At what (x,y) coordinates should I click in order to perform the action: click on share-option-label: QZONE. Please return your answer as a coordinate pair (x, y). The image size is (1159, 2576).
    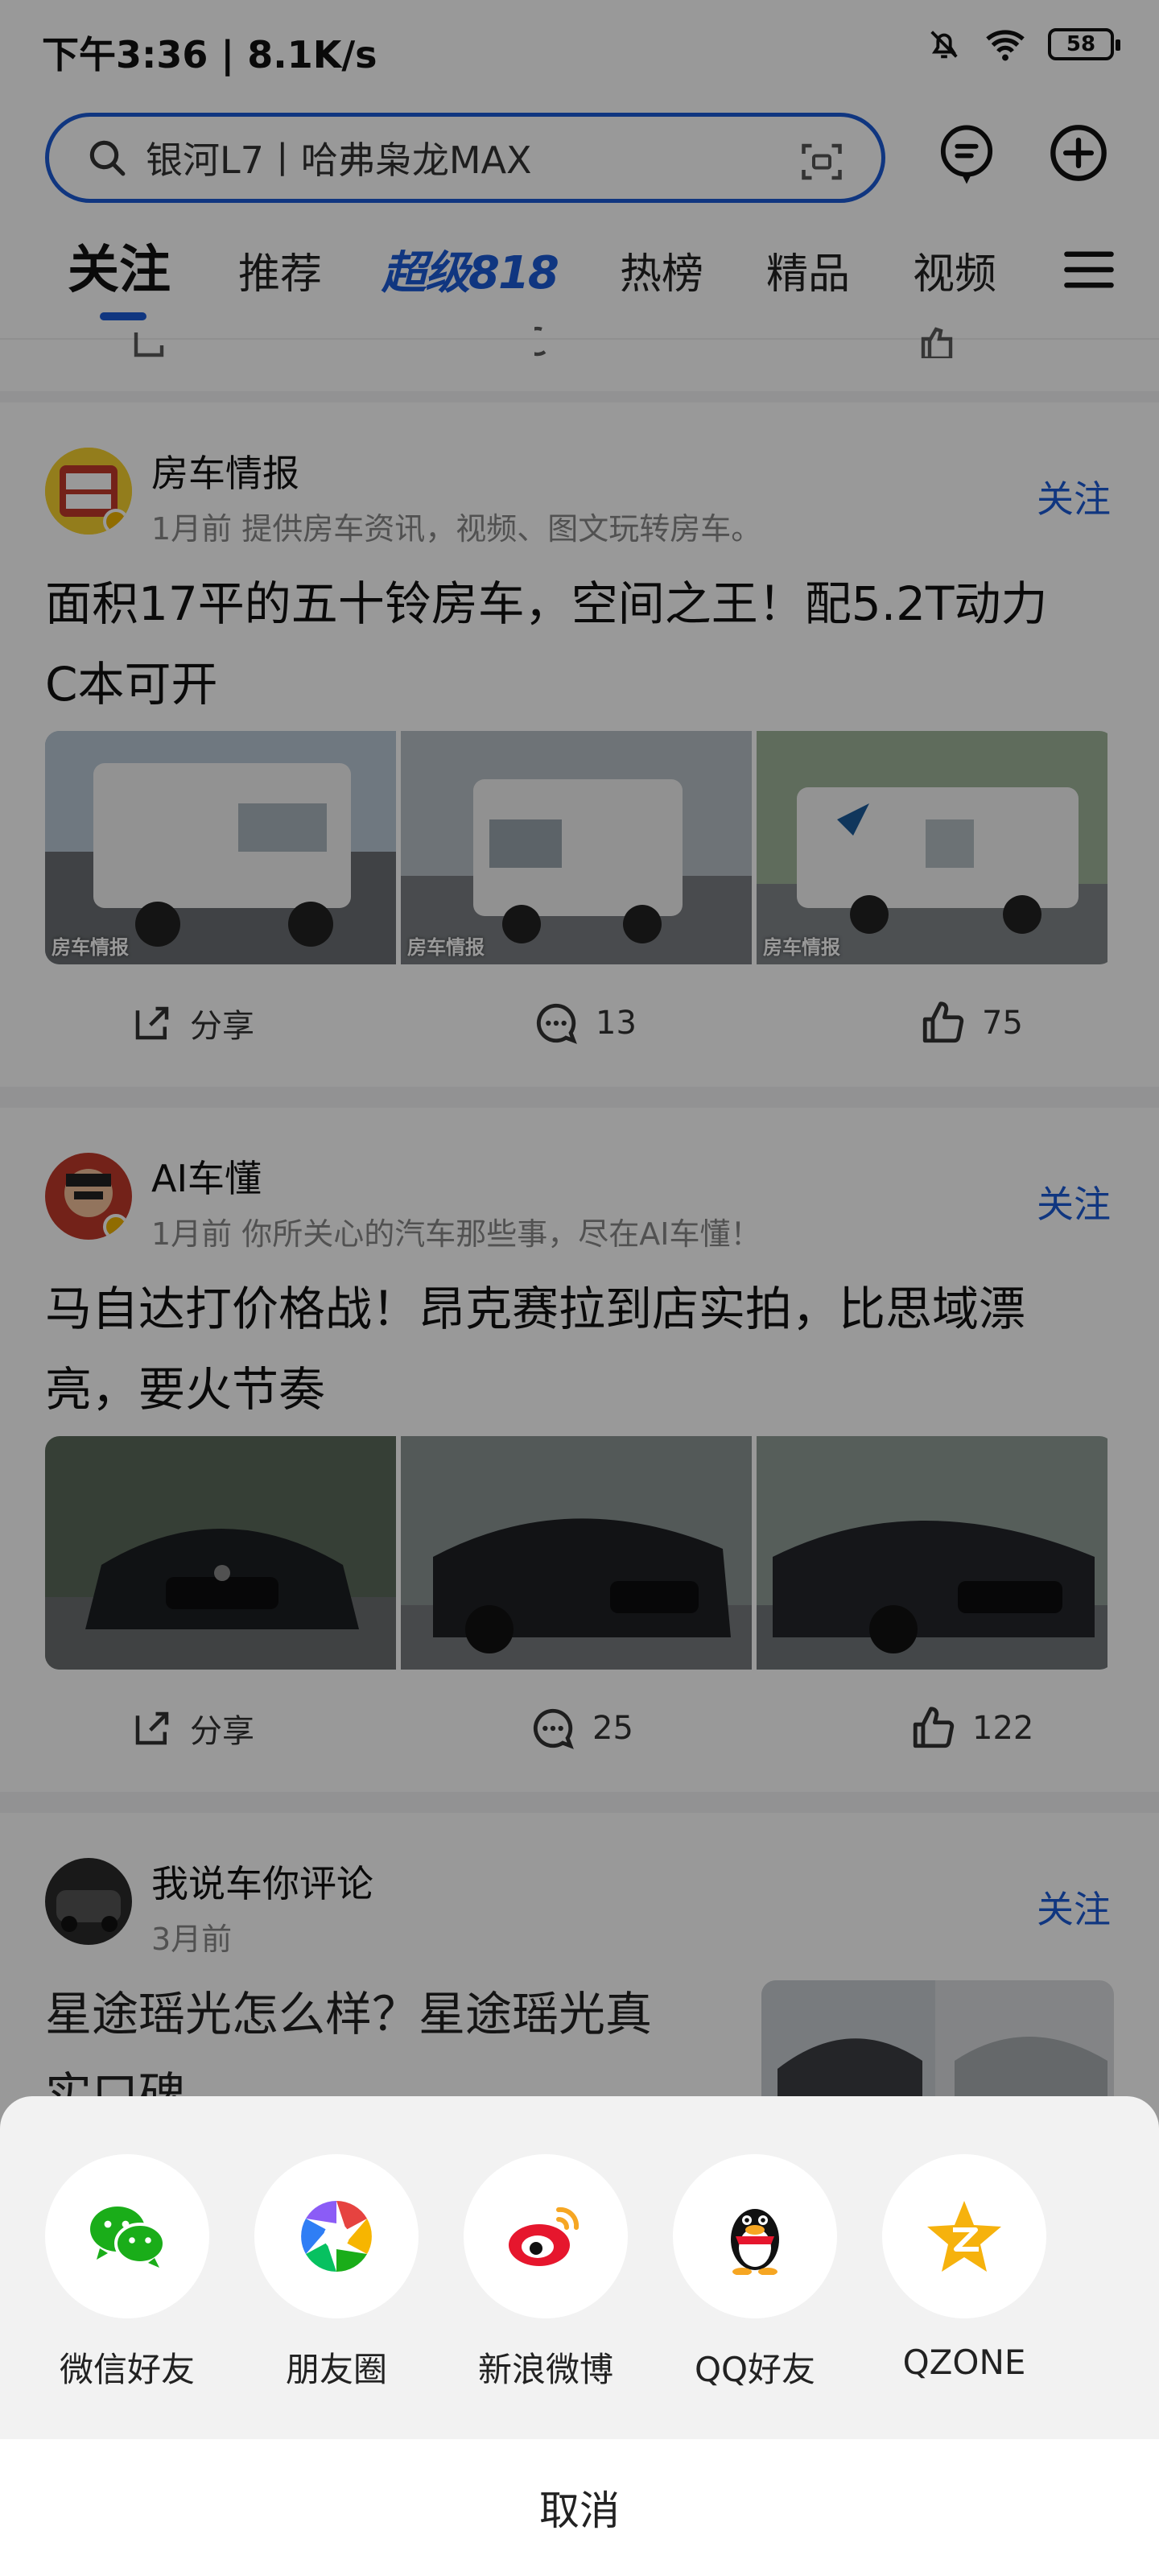
    Looking at the image, I should click on (964, 2362).